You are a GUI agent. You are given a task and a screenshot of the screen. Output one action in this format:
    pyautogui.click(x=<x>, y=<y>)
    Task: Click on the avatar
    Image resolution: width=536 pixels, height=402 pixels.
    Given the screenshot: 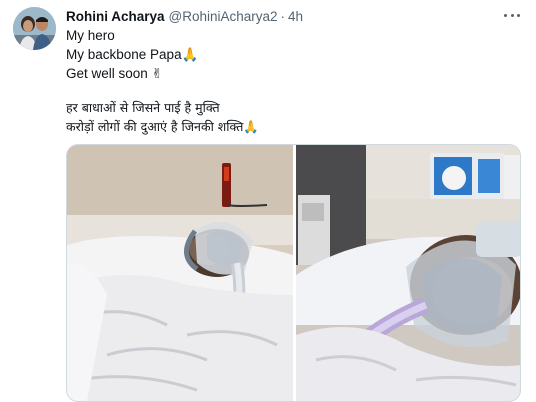 What is the action you would take?
    pyautogui.click(x=34, y=28)
    